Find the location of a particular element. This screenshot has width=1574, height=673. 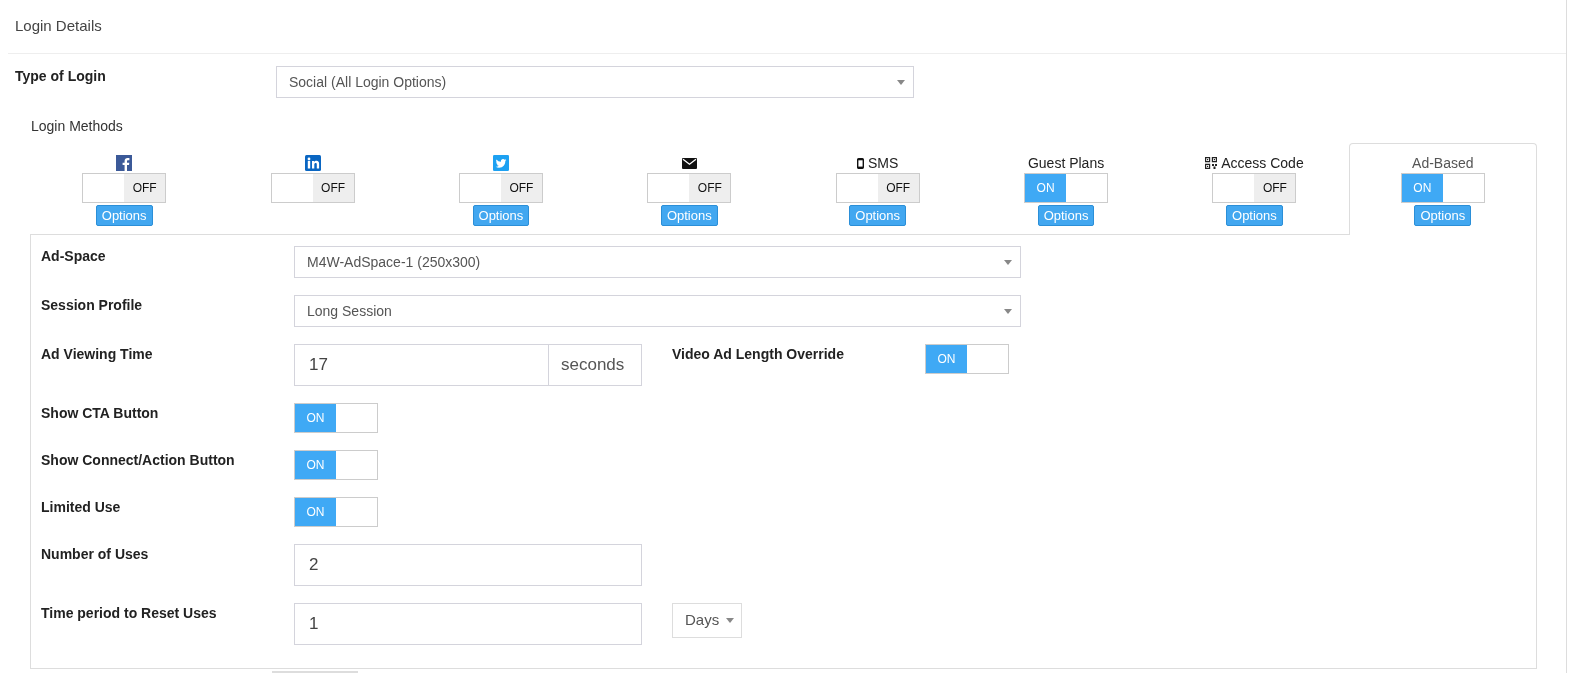

f-logo-icon is located at coordinates (124, 163).